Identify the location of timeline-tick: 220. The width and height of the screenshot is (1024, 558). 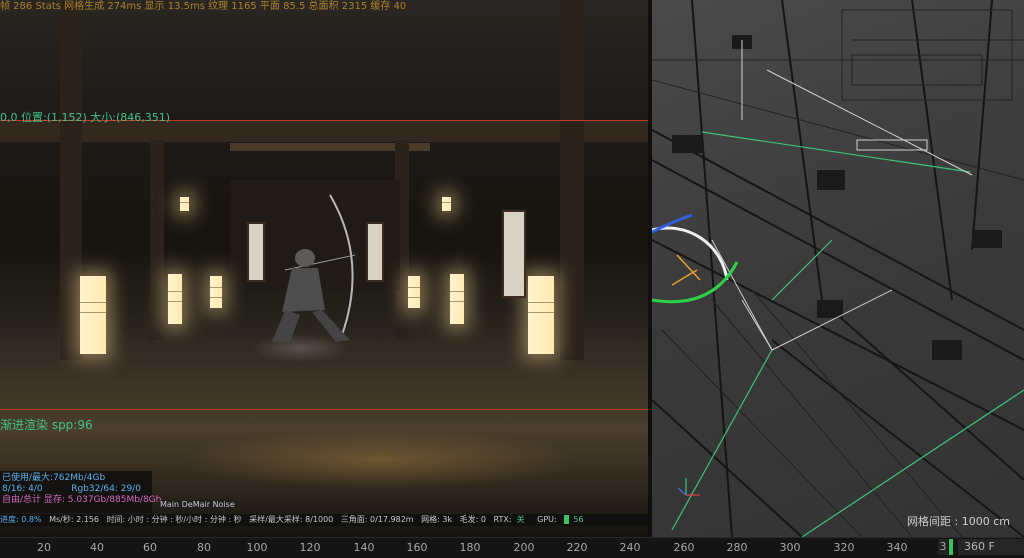
(577, 547).